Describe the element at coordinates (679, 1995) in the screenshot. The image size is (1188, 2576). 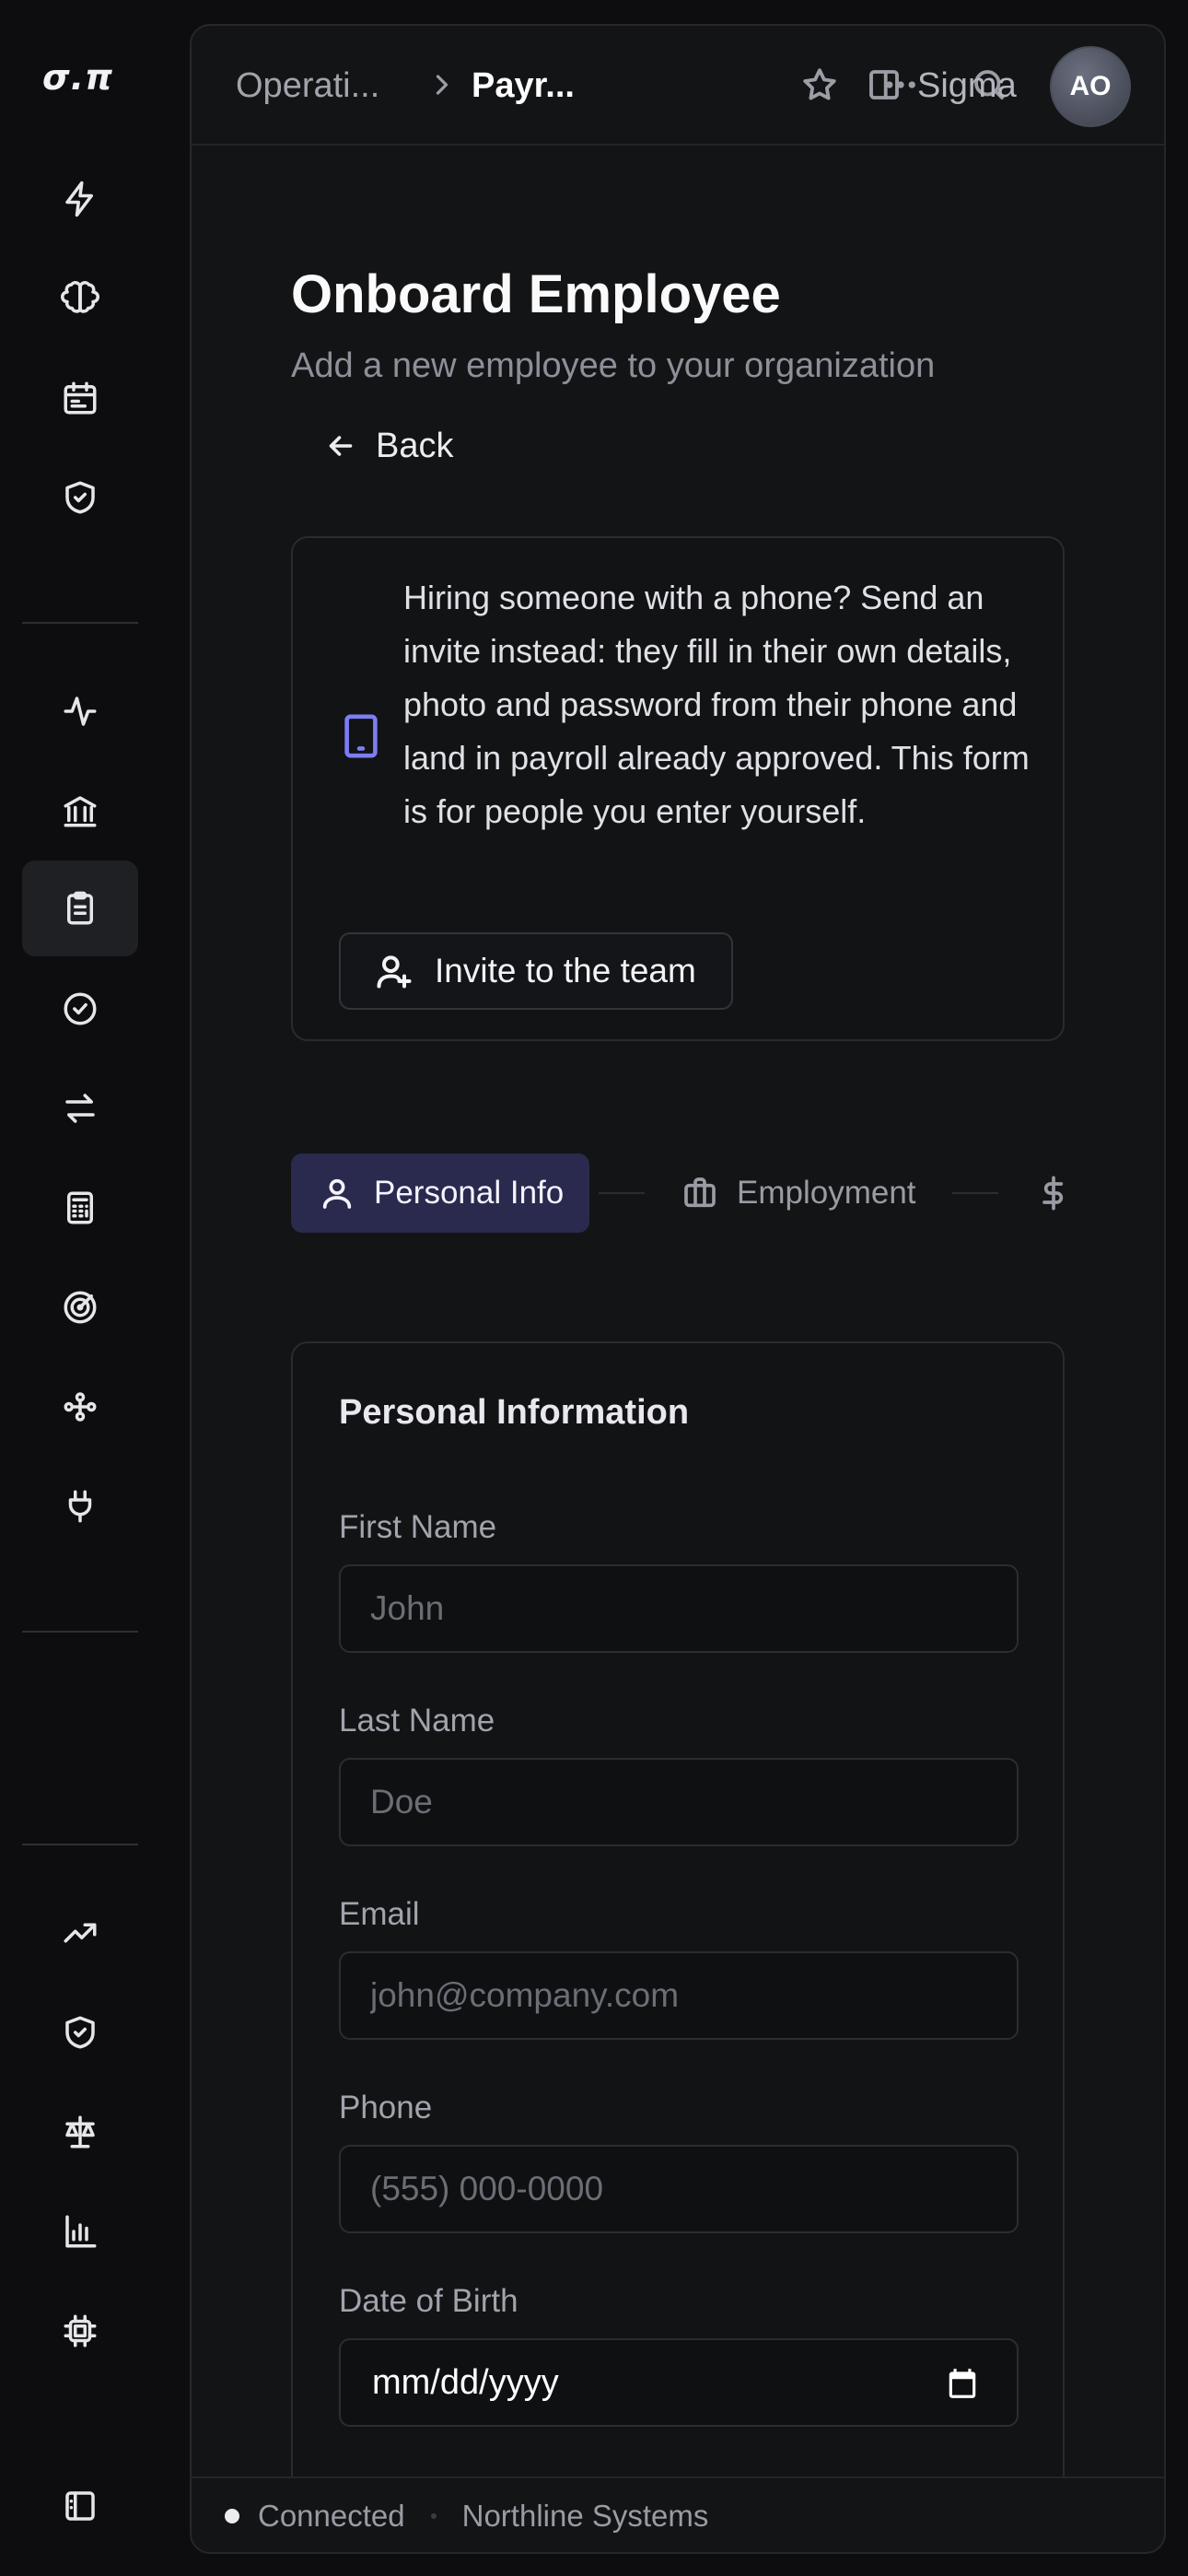
I see `email-input` at that location.